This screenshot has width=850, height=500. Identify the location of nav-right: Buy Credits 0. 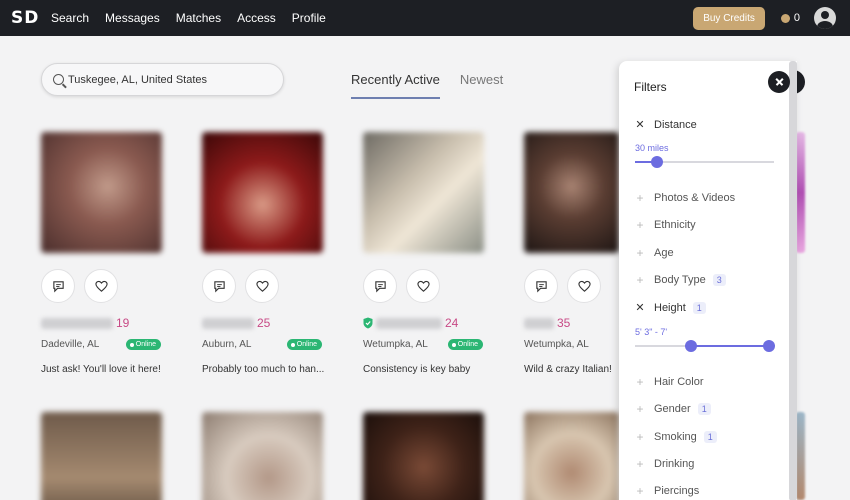
(764, 18).